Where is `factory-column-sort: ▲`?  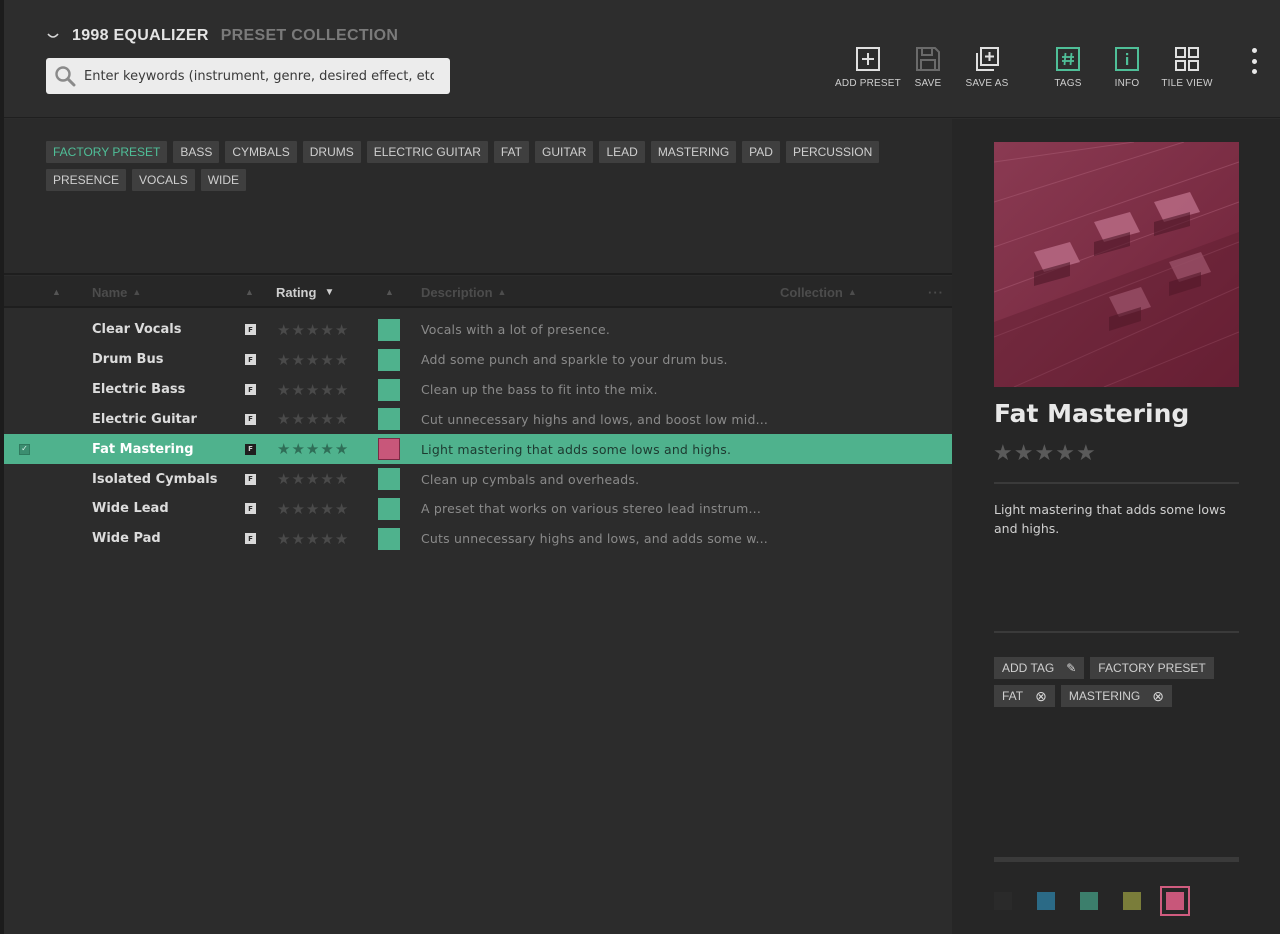 factory-column-sort: ▲ is located at coordinates (249, 292).